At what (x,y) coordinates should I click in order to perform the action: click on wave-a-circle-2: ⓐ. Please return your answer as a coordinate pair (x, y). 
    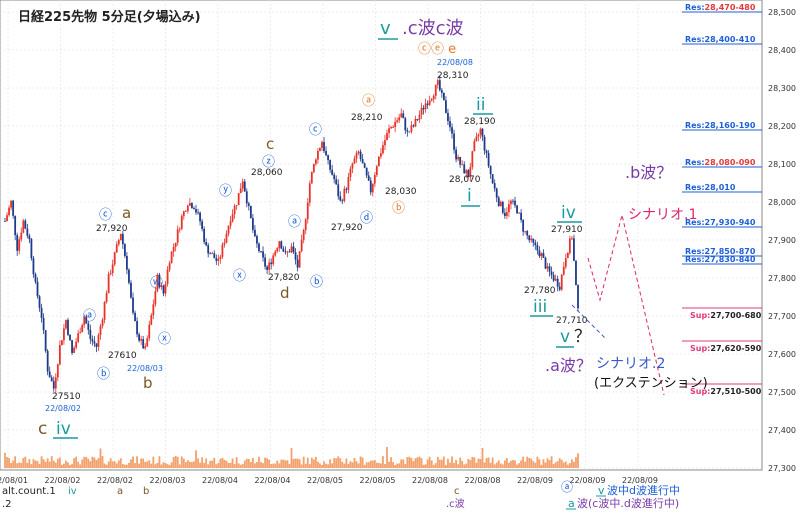
    Looking at the image, I should click on (294, 222).